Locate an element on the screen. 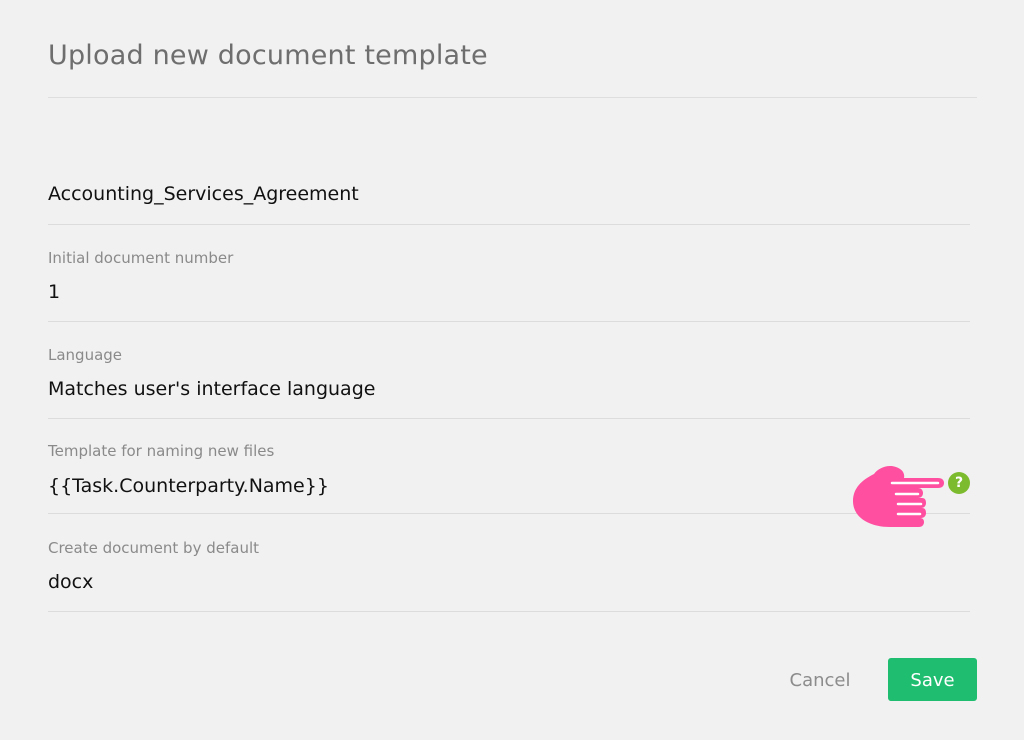 The height and width of the screenshot is (740, 1024). template-name-field is located at coordinates (509, 187).